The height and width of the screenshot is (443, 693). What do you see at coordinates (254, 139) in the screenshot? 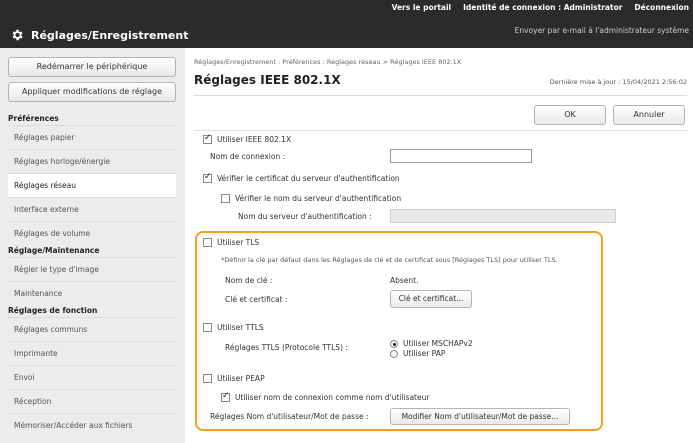
I see `use-ieee-label: Utiliser IEEE 802.1X` at bounding box center [254, 139].